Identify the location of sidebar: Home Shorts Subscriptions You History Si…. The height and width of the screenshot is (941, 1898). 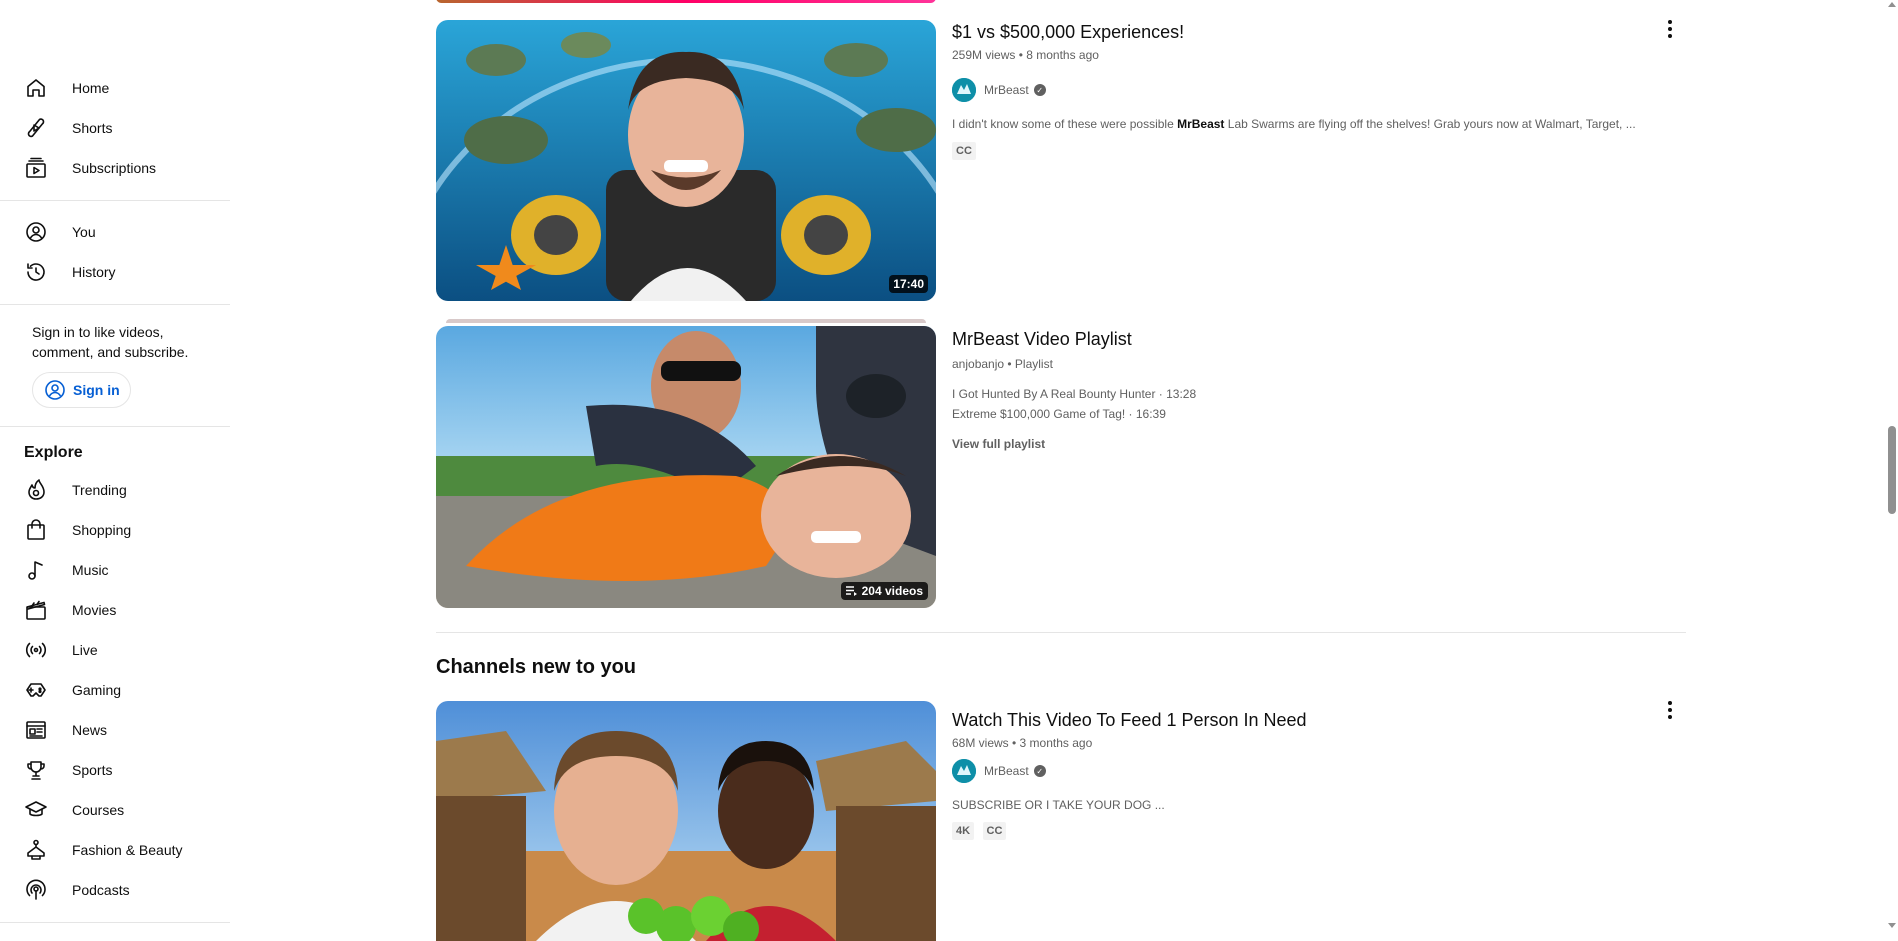
(115, 465).